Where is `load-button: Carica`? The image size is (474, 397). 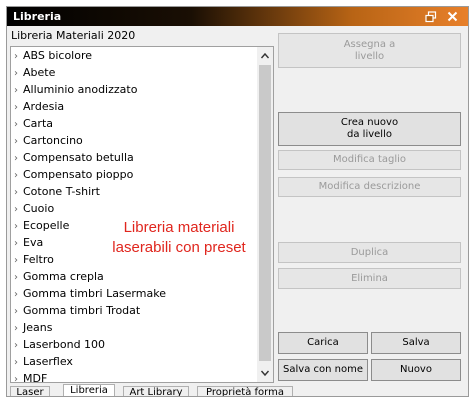
load-button: Carica is located at coordinates (323, 343).